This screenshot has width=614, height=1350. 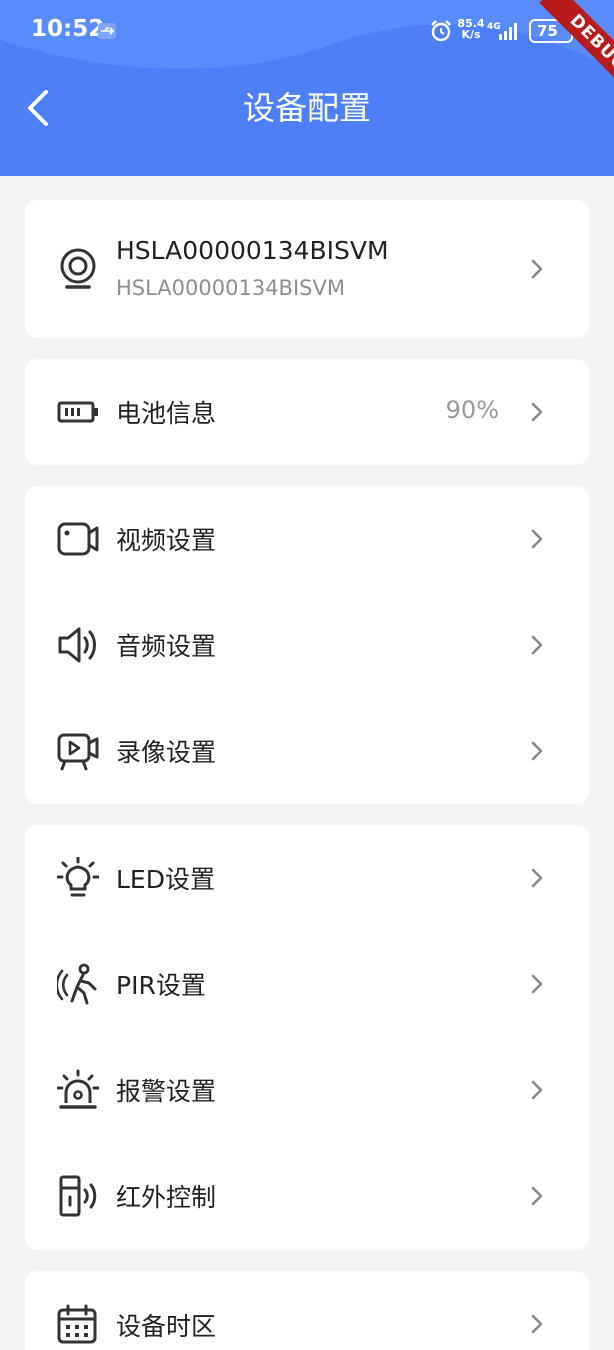 I want to click on speaker-icon, so click(x=77, y=645).